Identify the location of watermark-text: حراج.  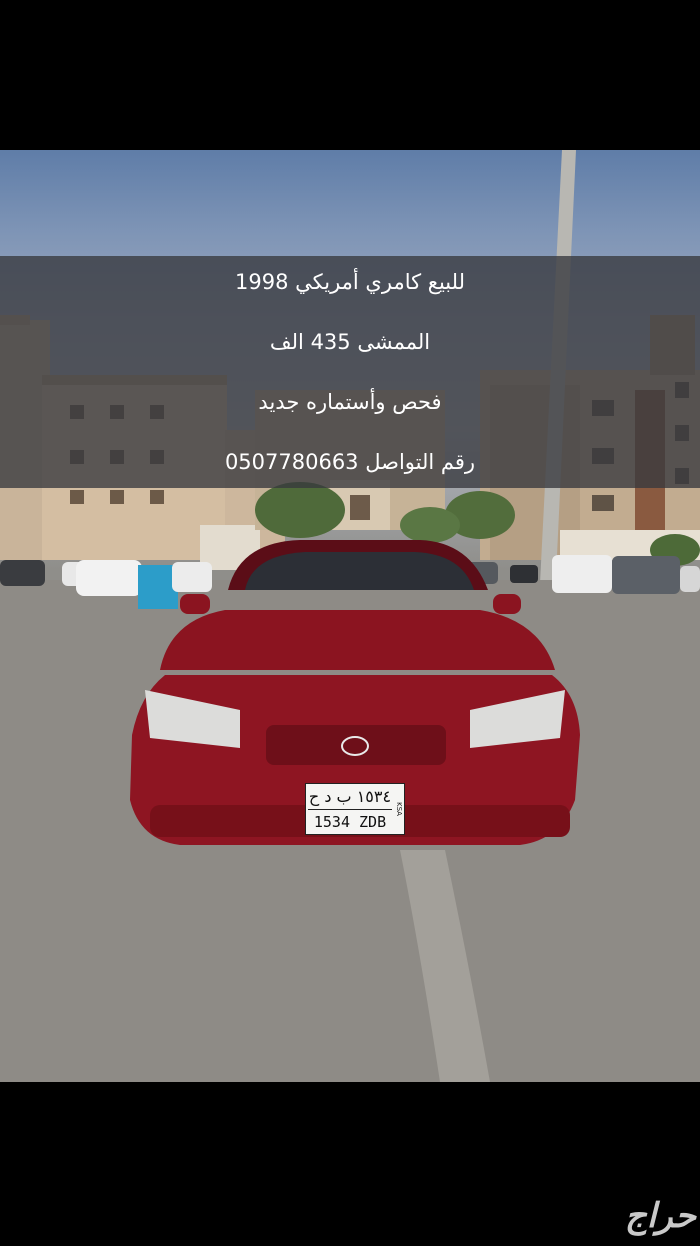
(660, 1216).